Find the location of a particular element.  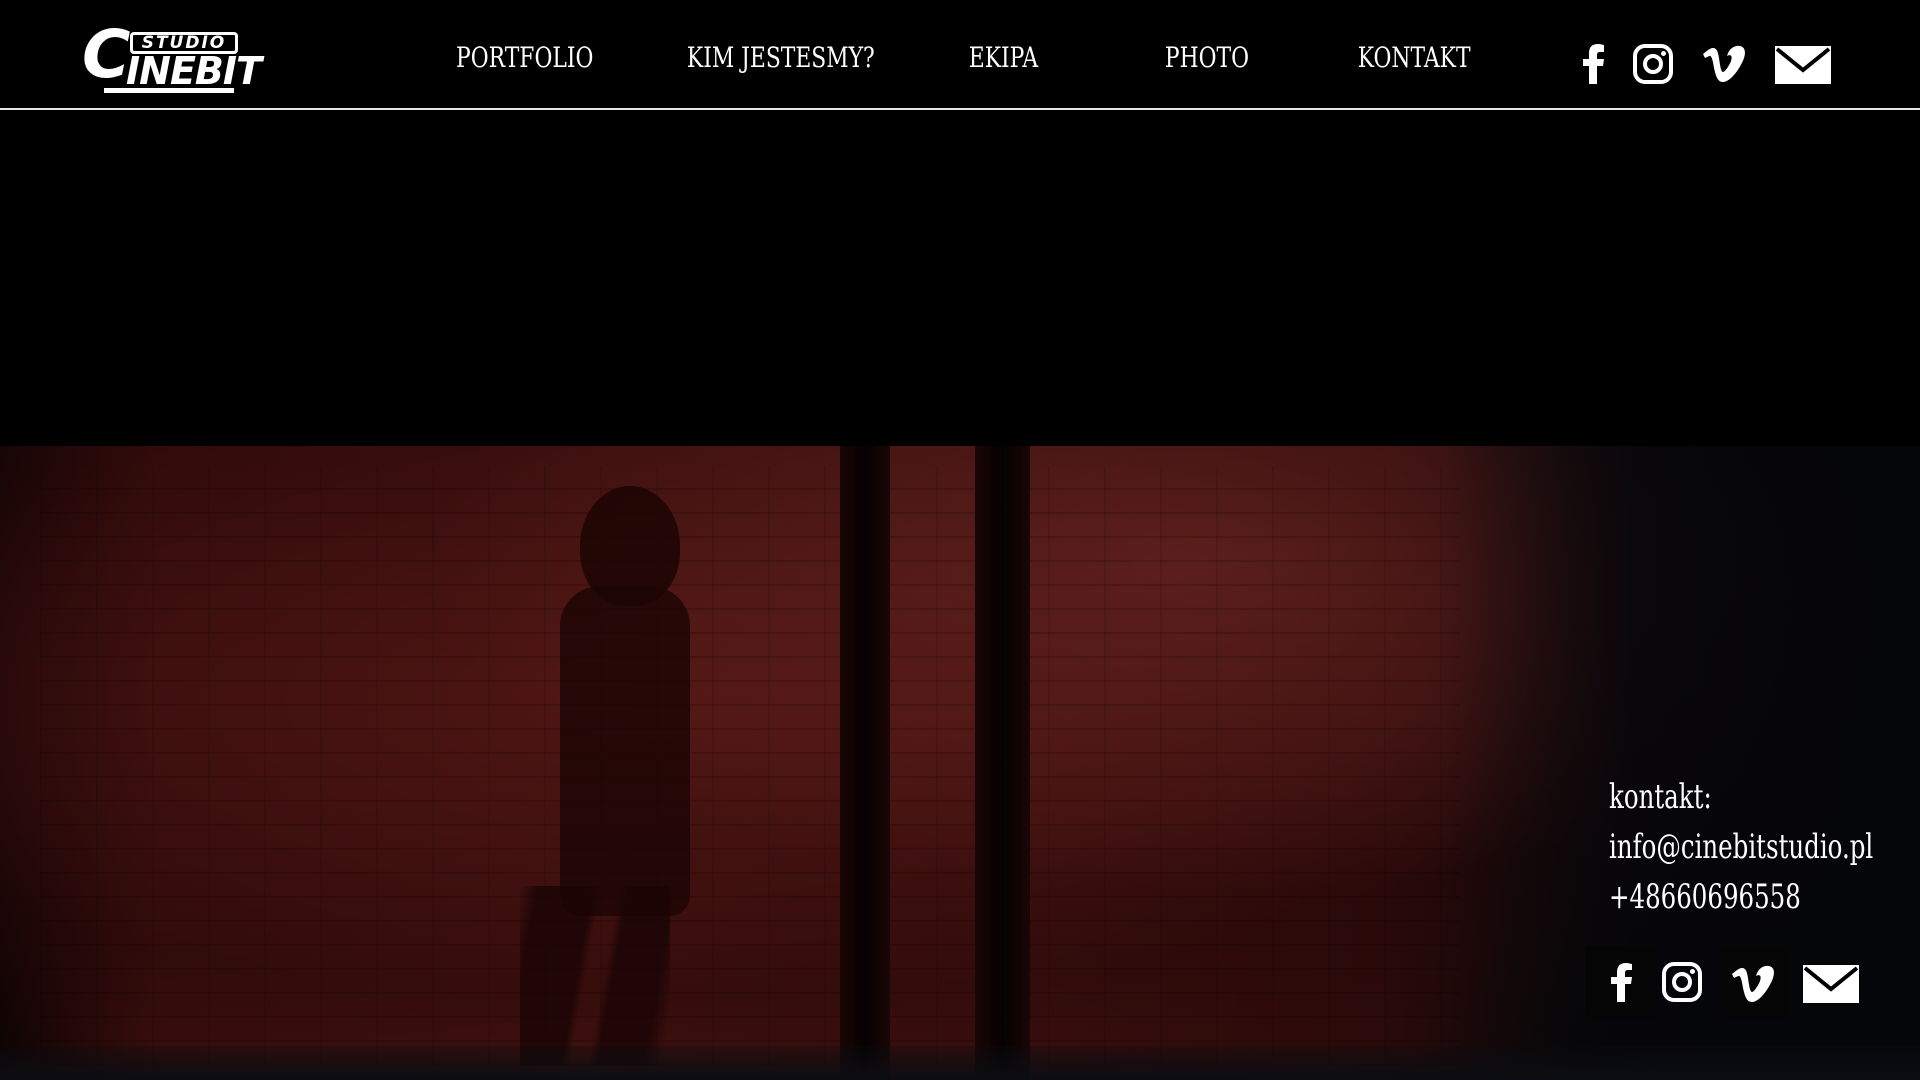

footer-vimeo-icon is located at coordinates (1754, 982).